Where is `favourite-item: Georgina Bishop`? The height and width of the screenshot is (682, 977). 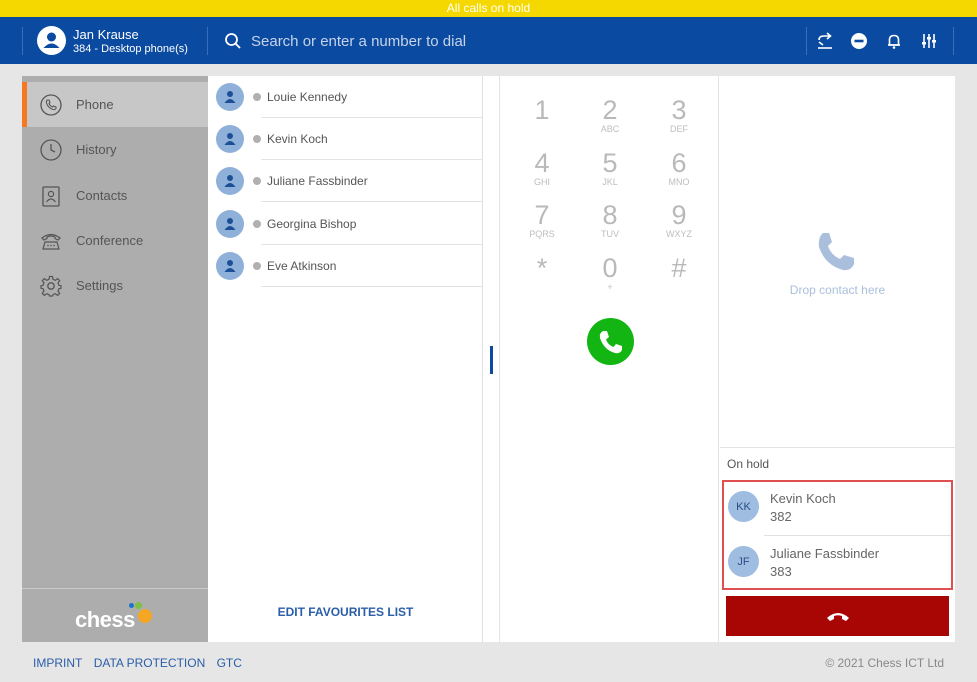 favourite-item: Georgina Bishop is located at coordinates (345, 224).